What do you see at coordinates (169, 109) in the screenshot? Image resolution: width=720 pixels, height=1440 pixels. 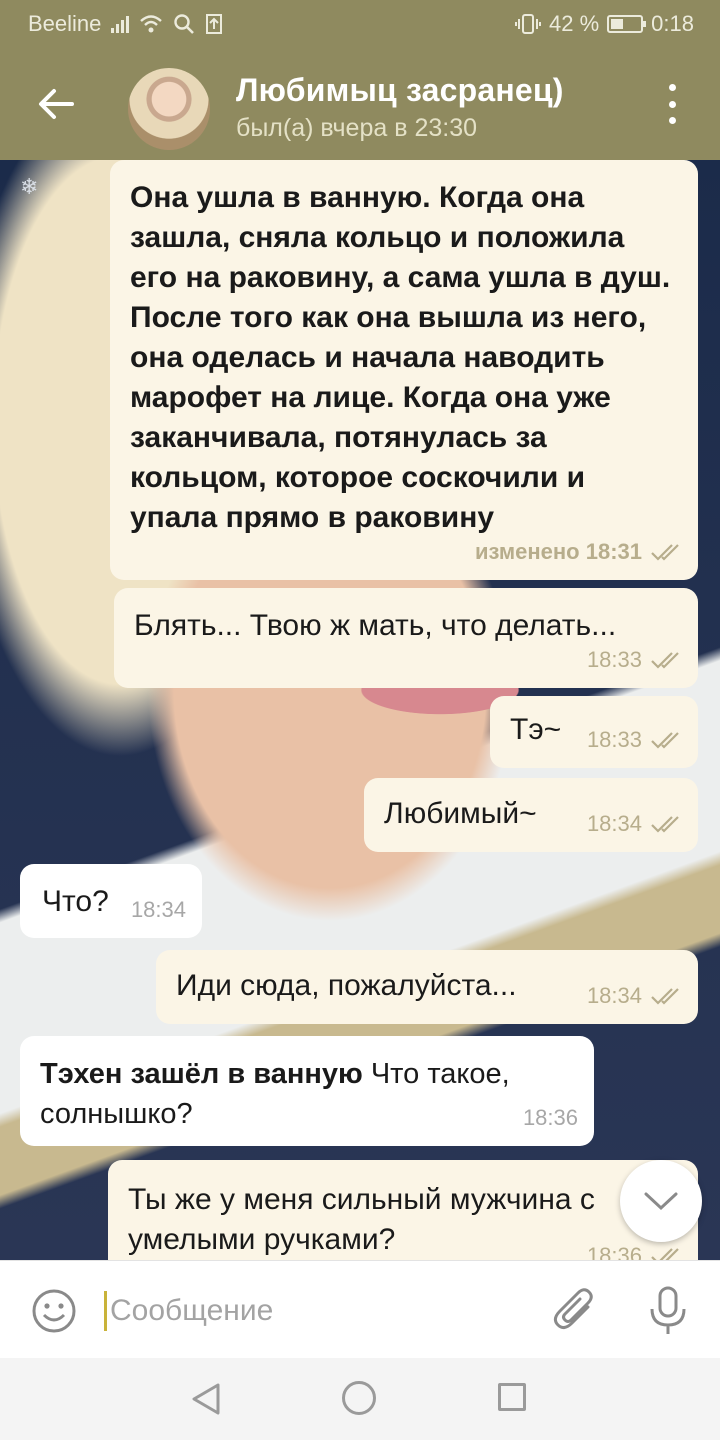 I see `avatar` at bounding box center [169, 109].